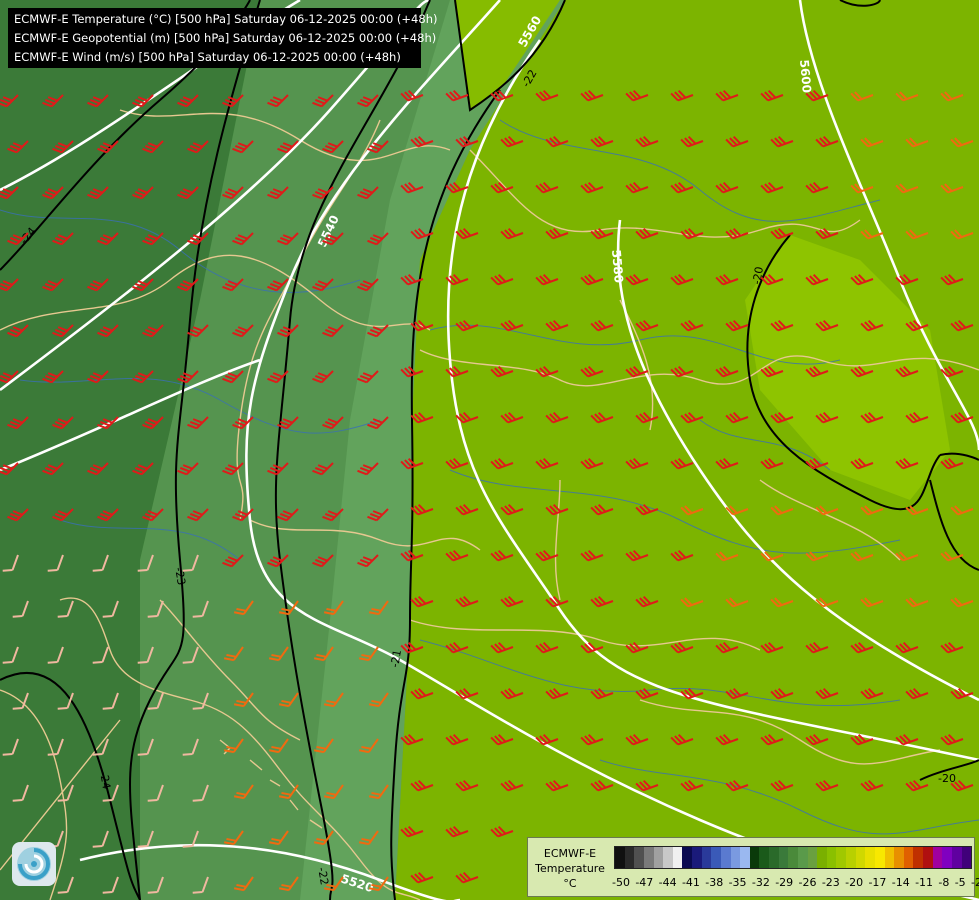  Describe the element at coordinates (830, 882) in the screenshot. I see `legend-tick: -23` at that location.